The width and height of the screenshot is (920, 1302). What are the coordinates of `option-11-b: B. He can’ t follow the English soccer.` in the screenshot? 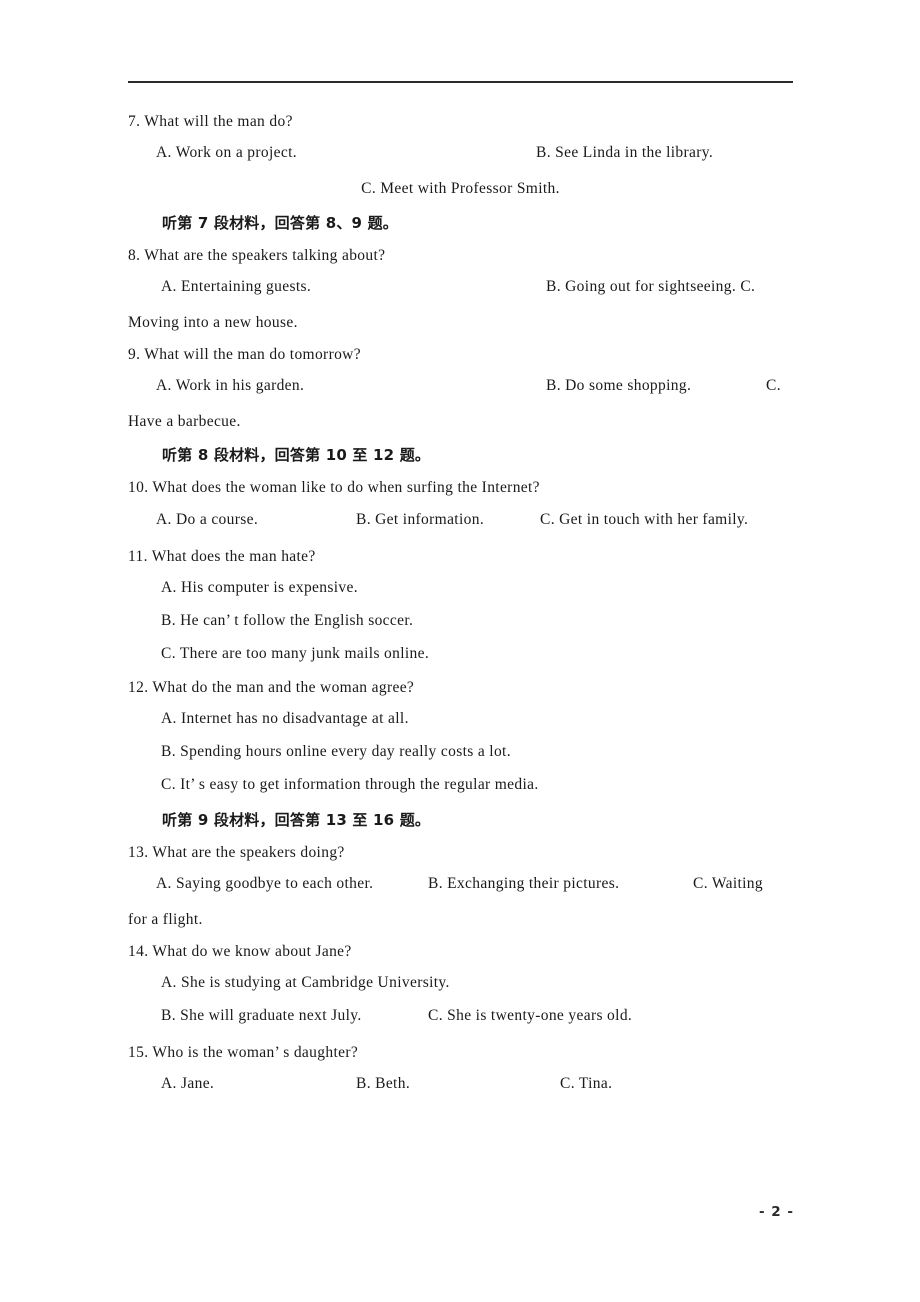 It's located at (287, 620).